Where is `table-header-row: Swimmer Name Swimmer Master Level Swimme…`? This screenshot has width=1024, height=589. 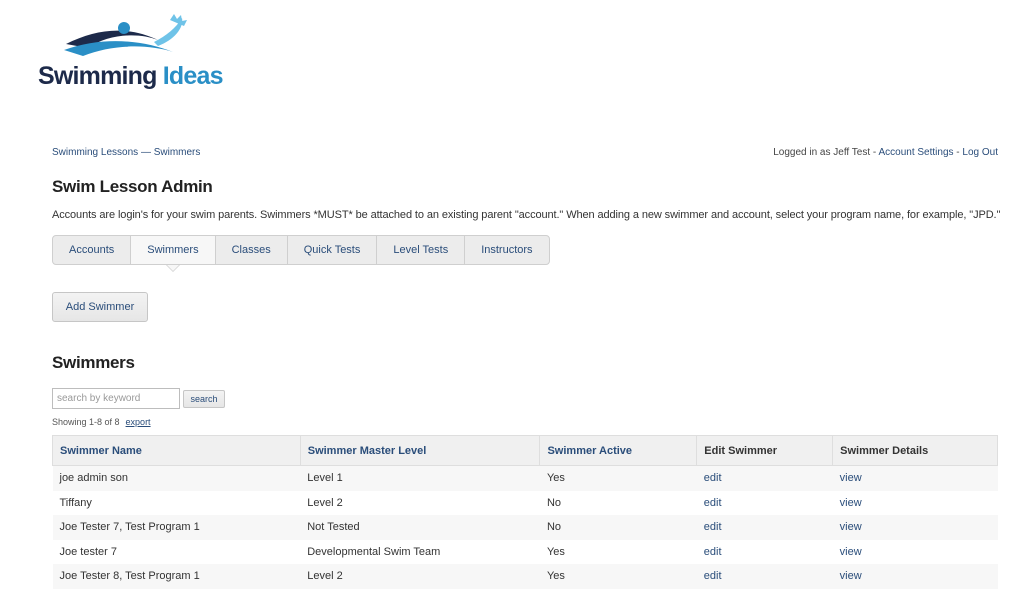
table-header-row: Swimmer Name Swimmer Master Level Swimme… is located at coordinates (525, 450).